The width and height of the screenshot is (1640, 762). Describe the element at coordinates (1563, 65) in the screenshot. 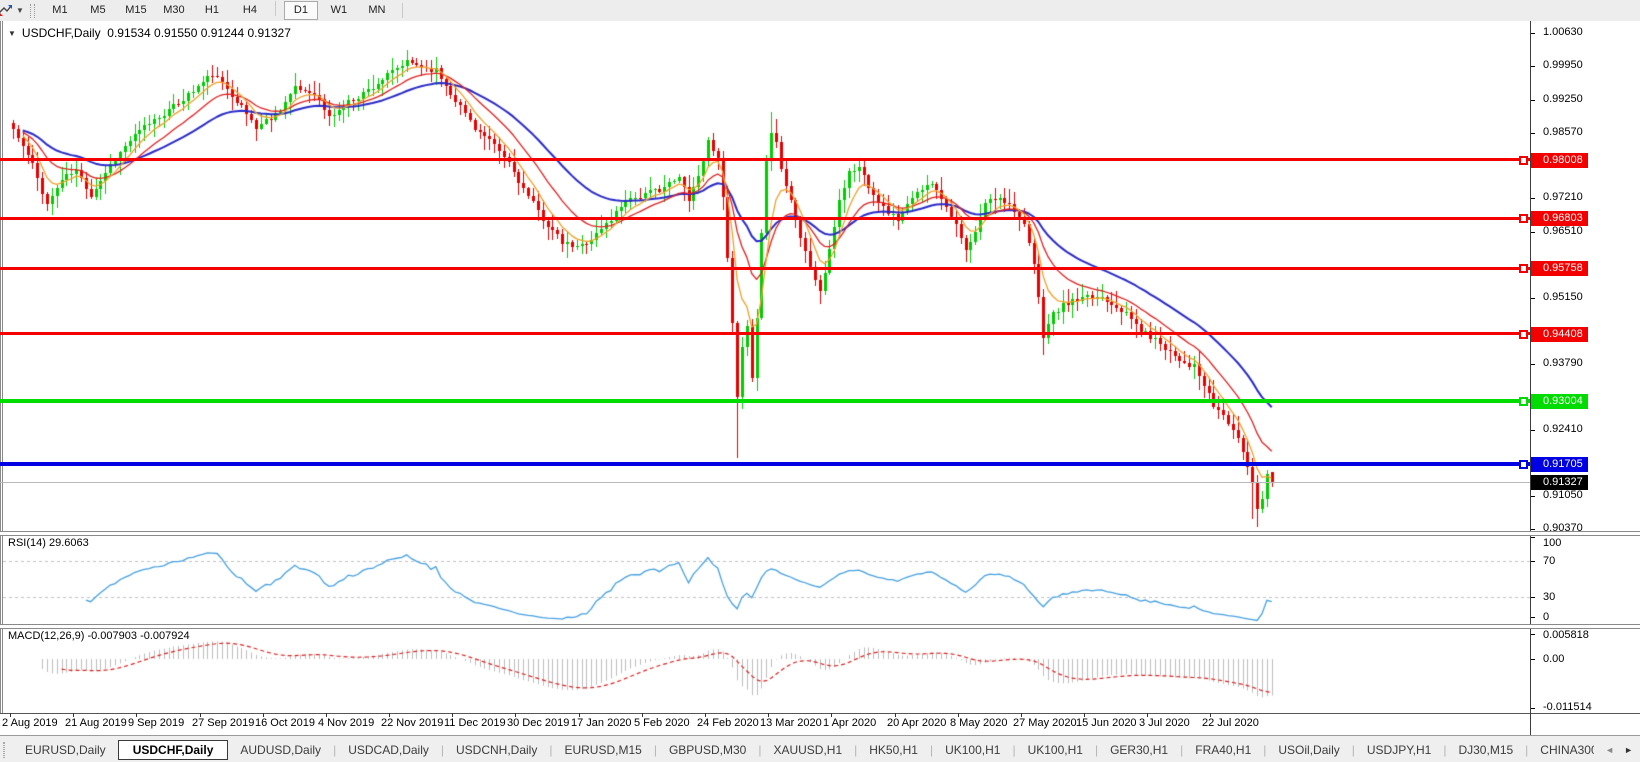

I see `price-tick-label: 0.99950` at that location.